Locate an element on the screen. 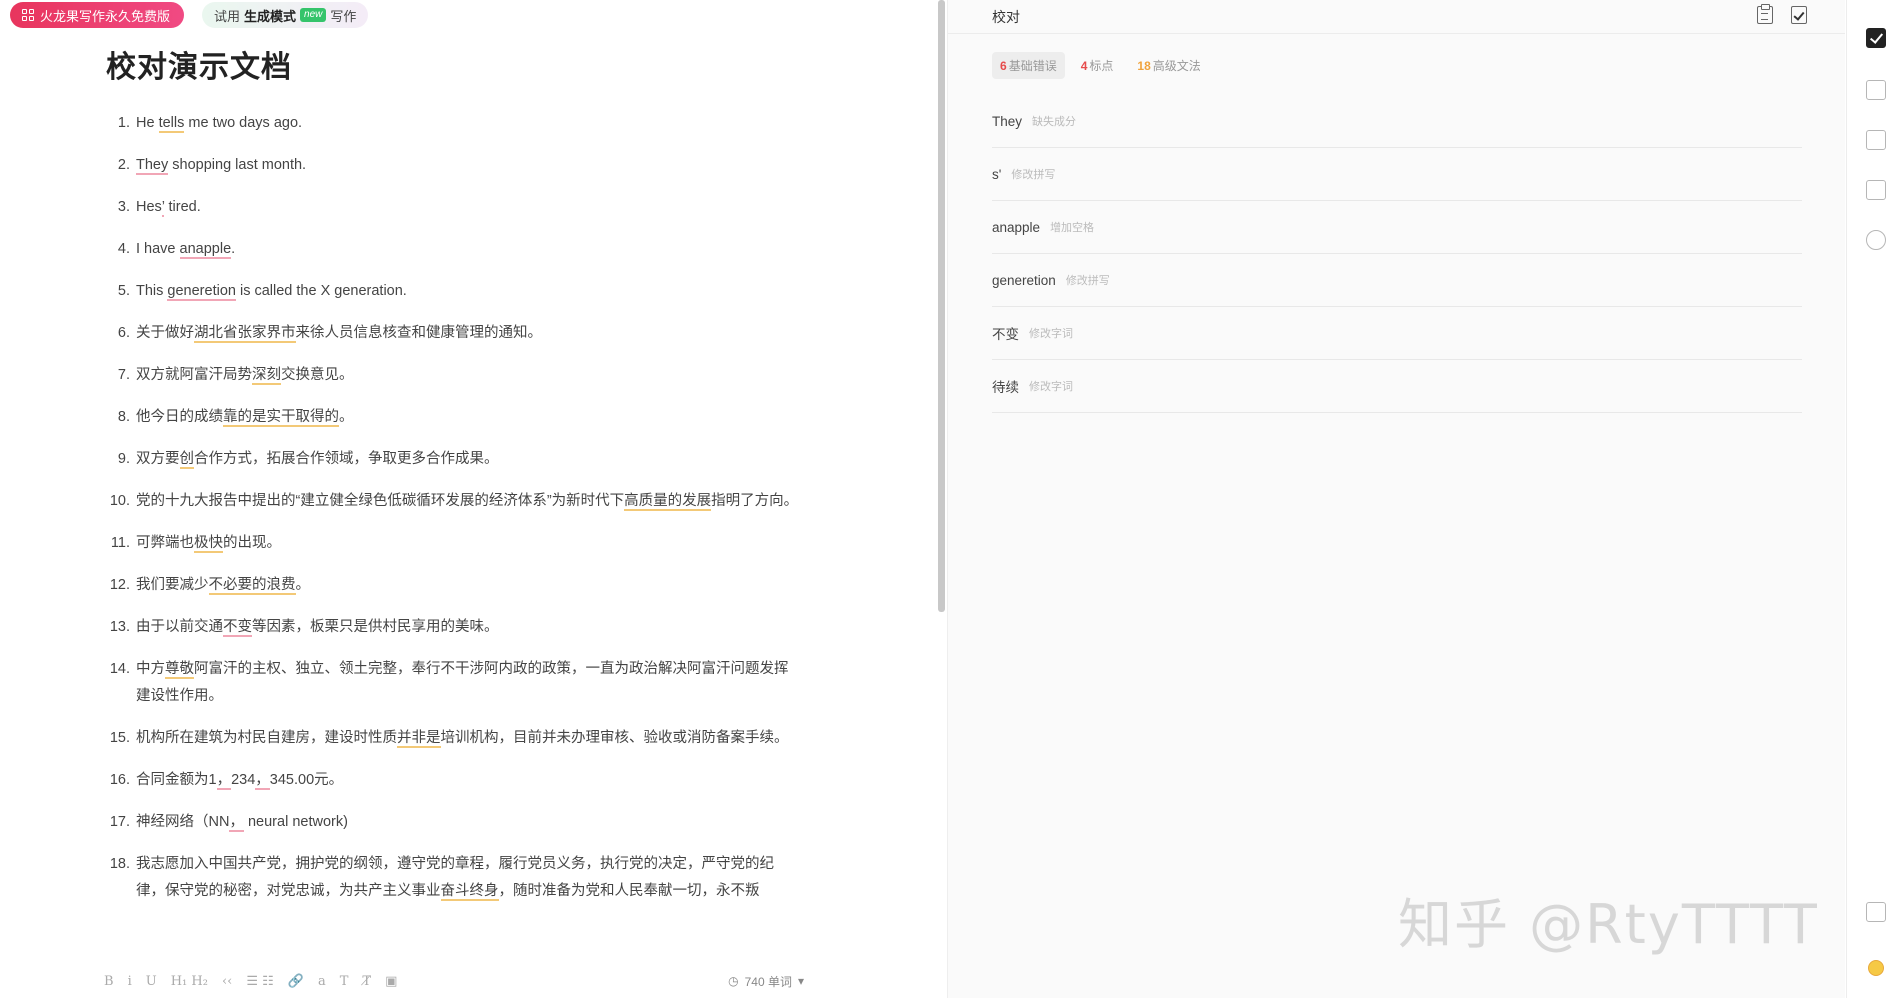  quote-button: ‹‹ is located at coordinates (227, 981).